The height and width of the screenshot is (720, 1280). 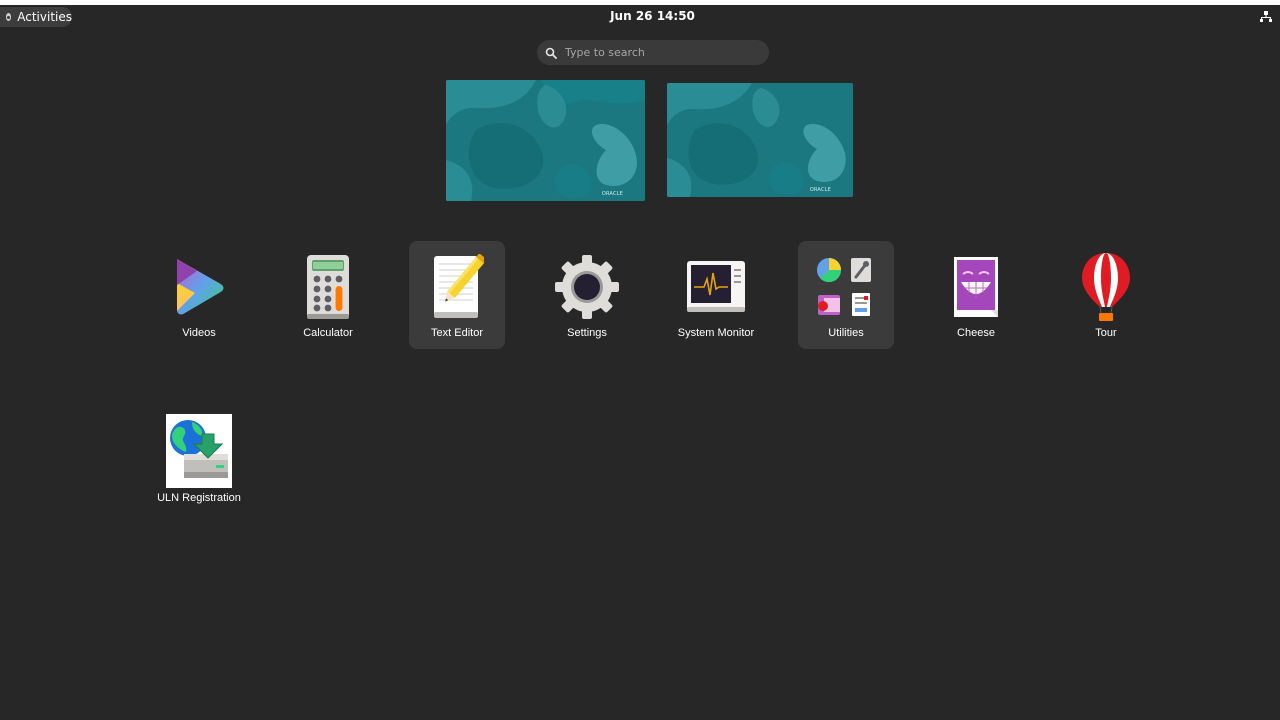 I want to click on network-wired-icon, so click(x=1266, y=17).